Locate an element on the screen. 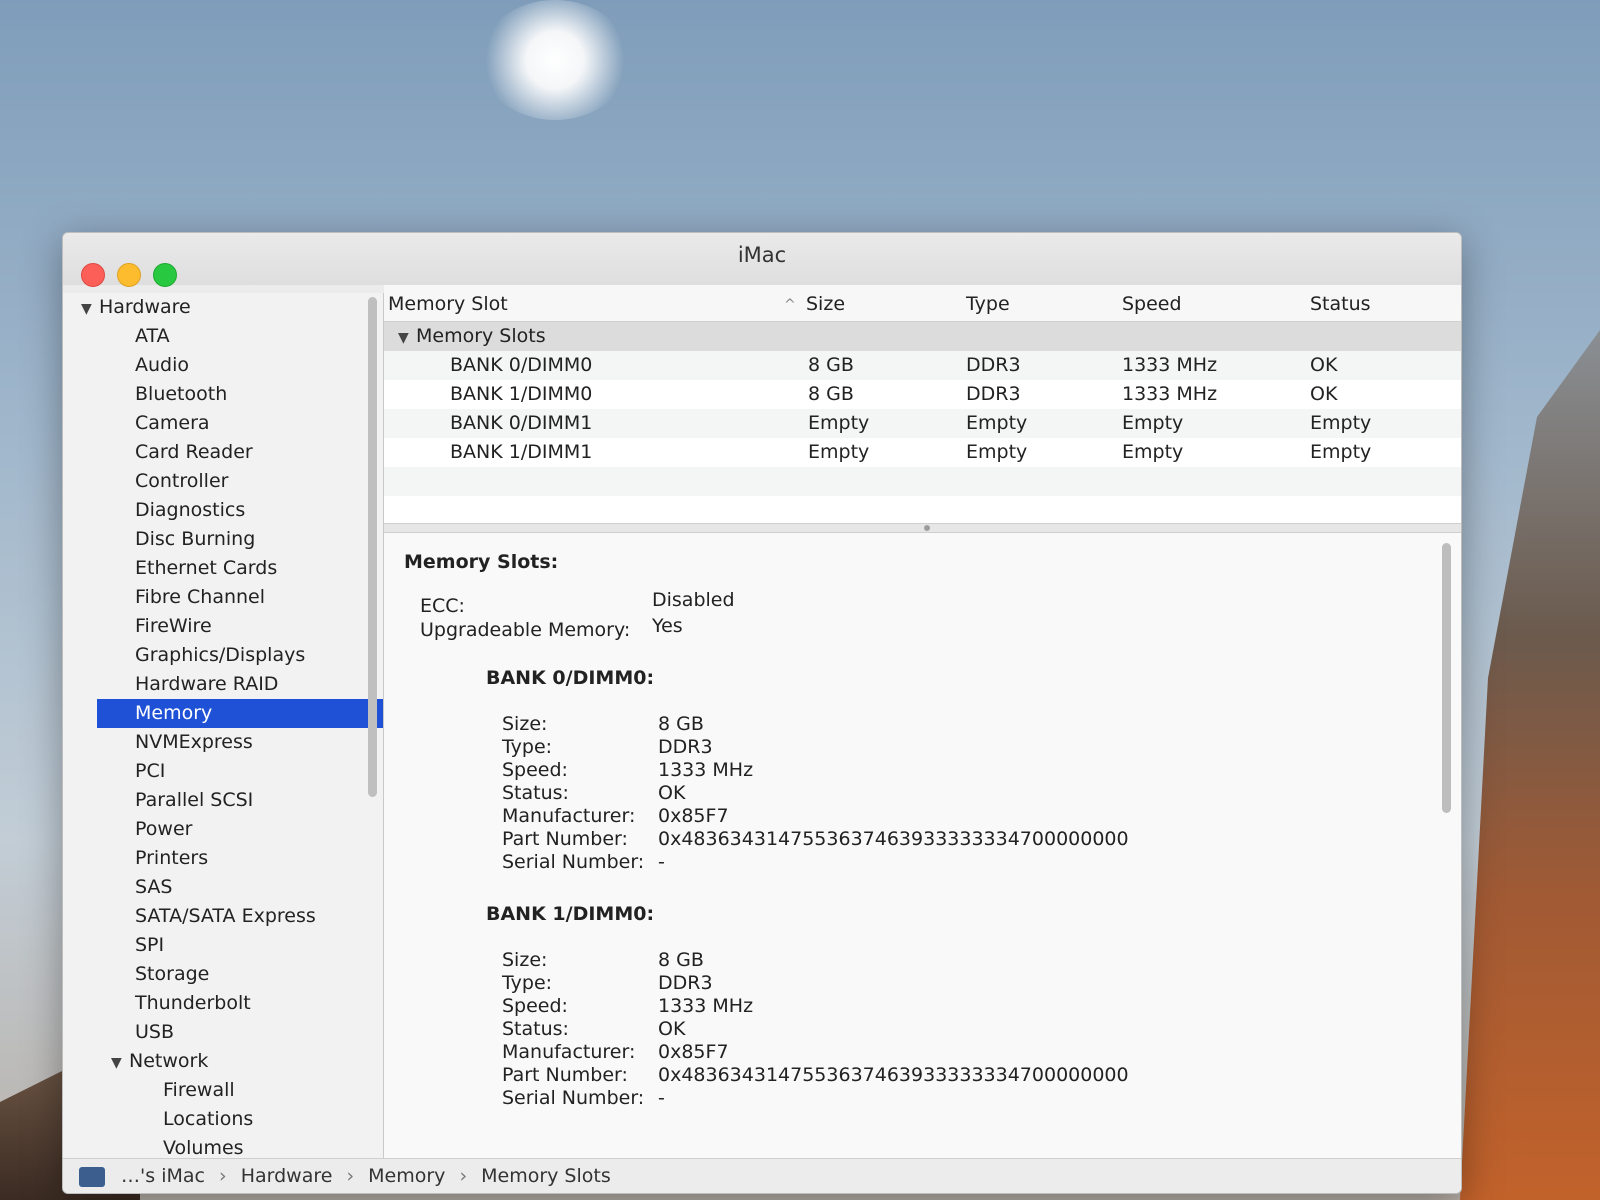 Image resolution: width=1600 pixels, height=1200 pixels. table-header: Memory Slot ^ Size Type Speed Status is located at coordinates (922, 303).